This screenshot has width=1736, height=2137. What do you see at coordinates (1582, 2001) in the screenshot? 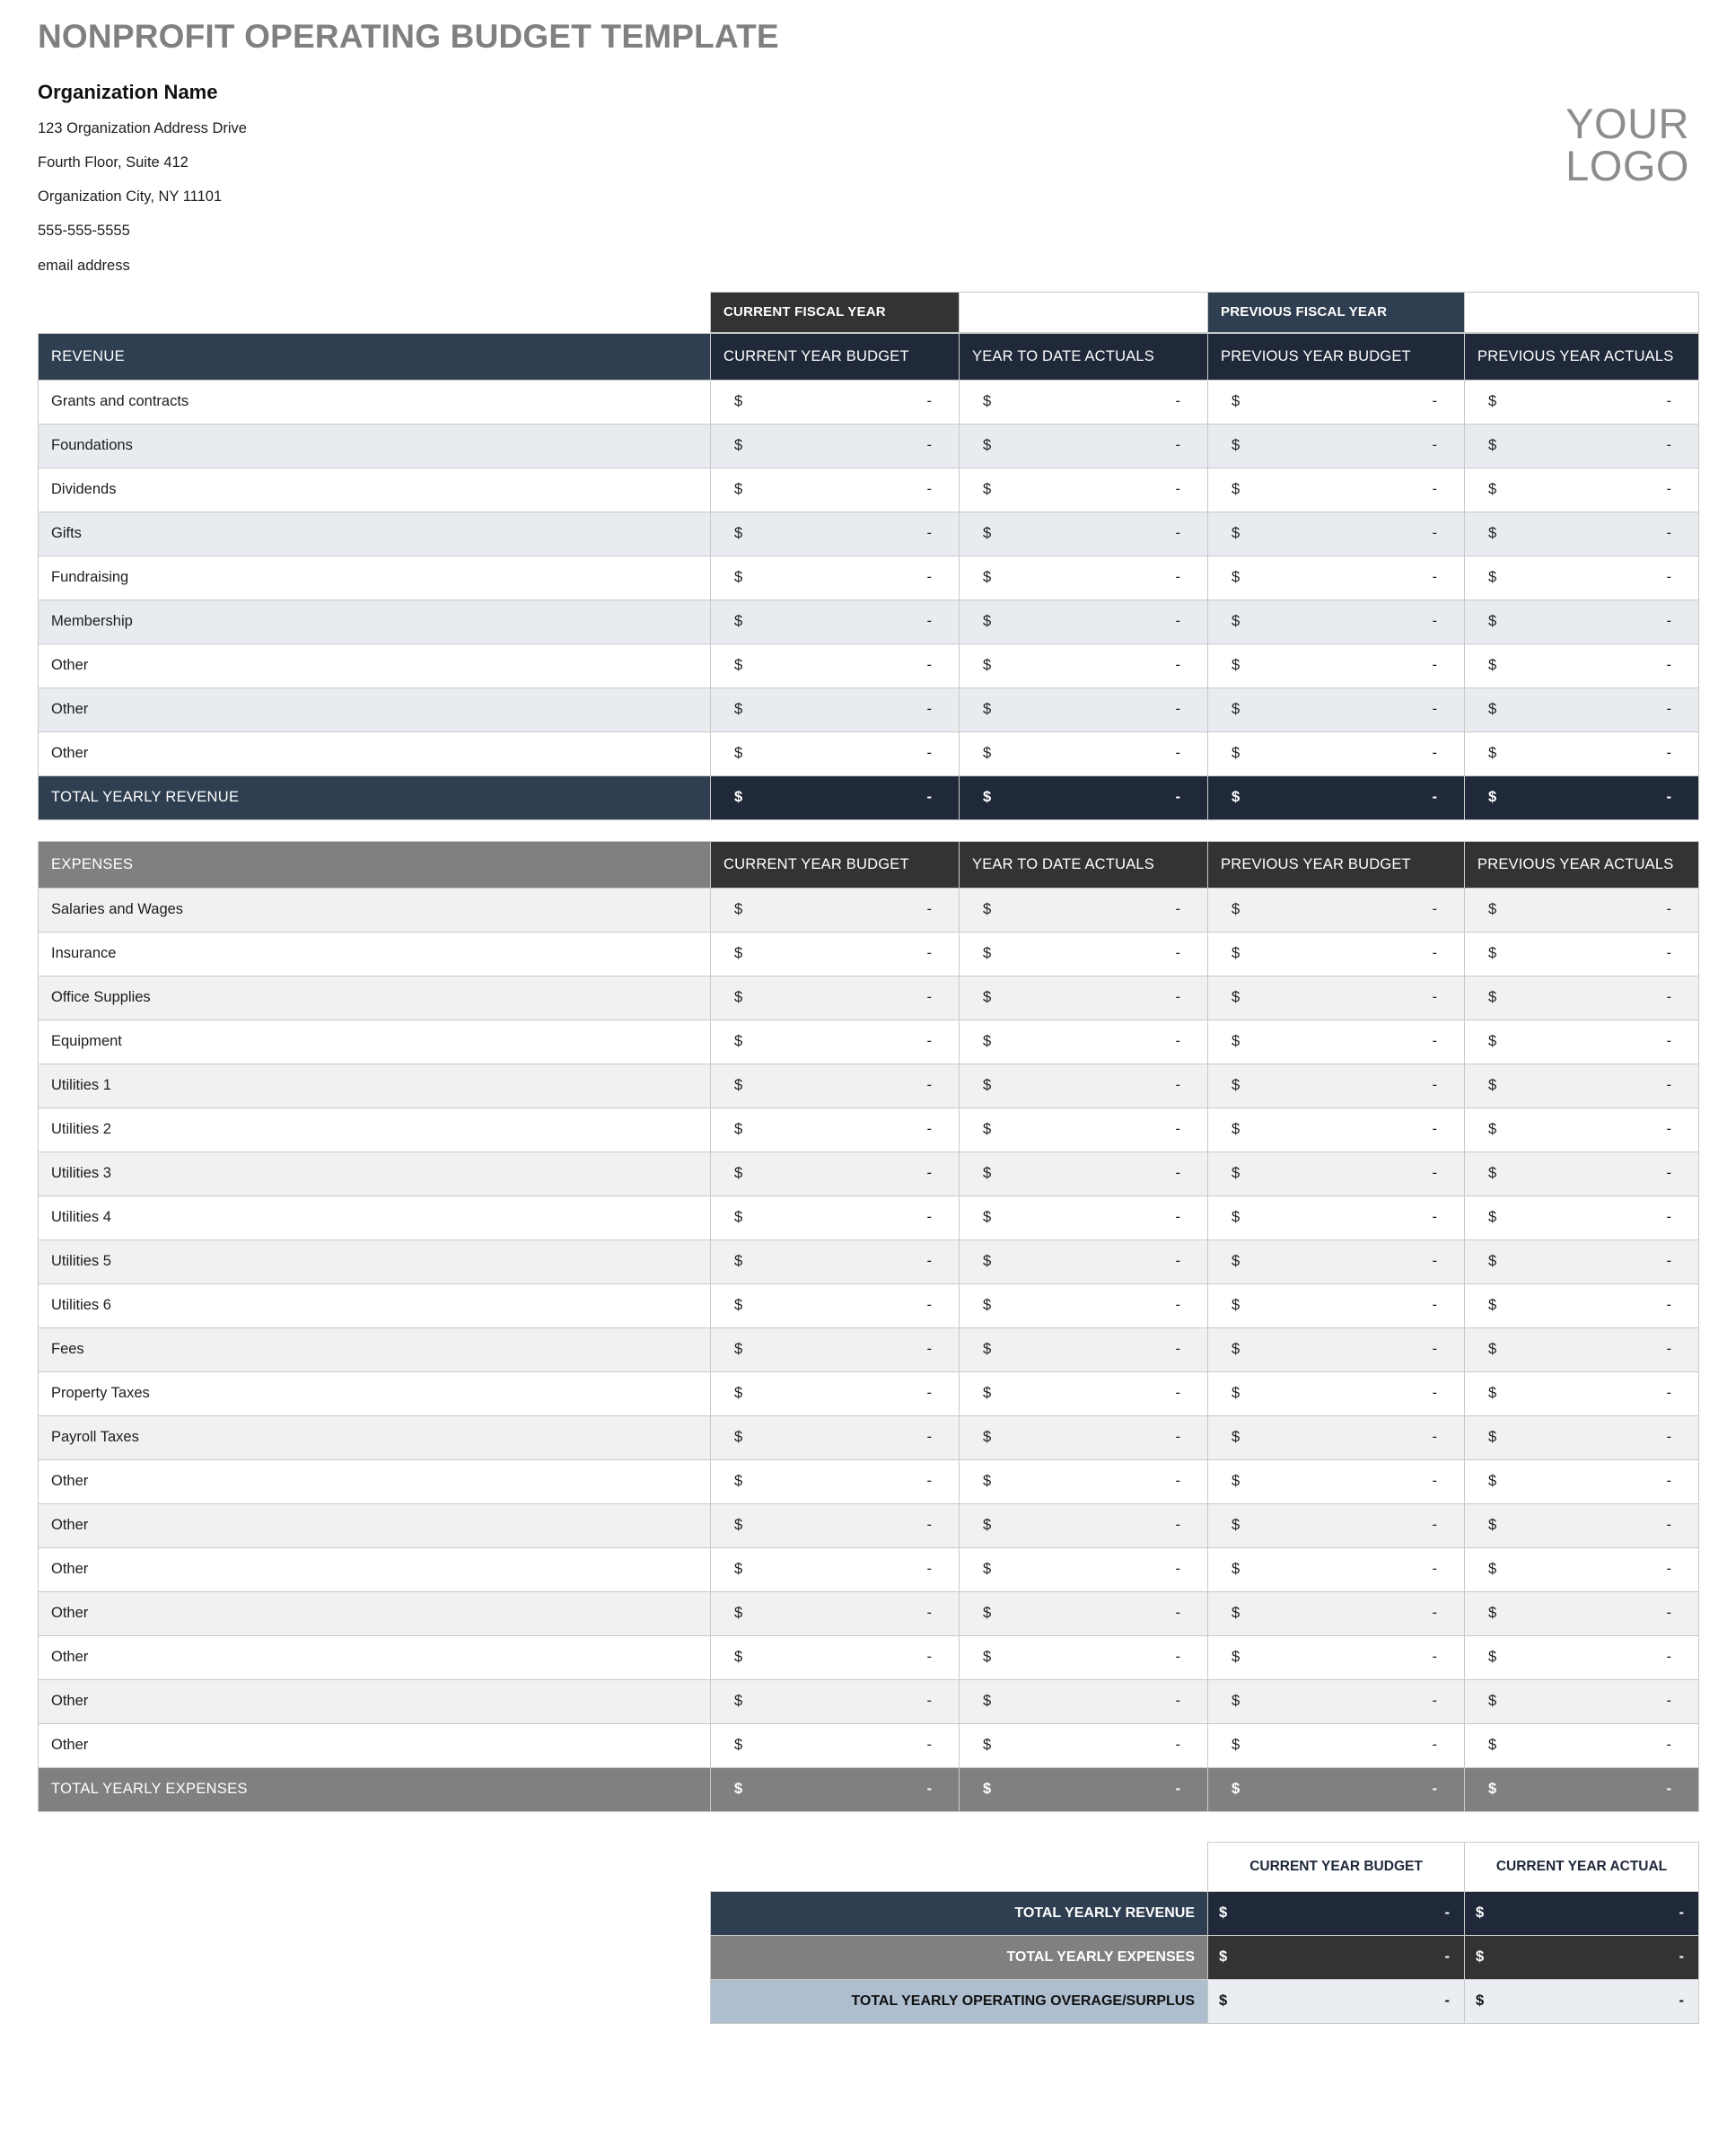
I see `summary-operating-surplus-actual: $ -` at bounding box center [1582, 2001].